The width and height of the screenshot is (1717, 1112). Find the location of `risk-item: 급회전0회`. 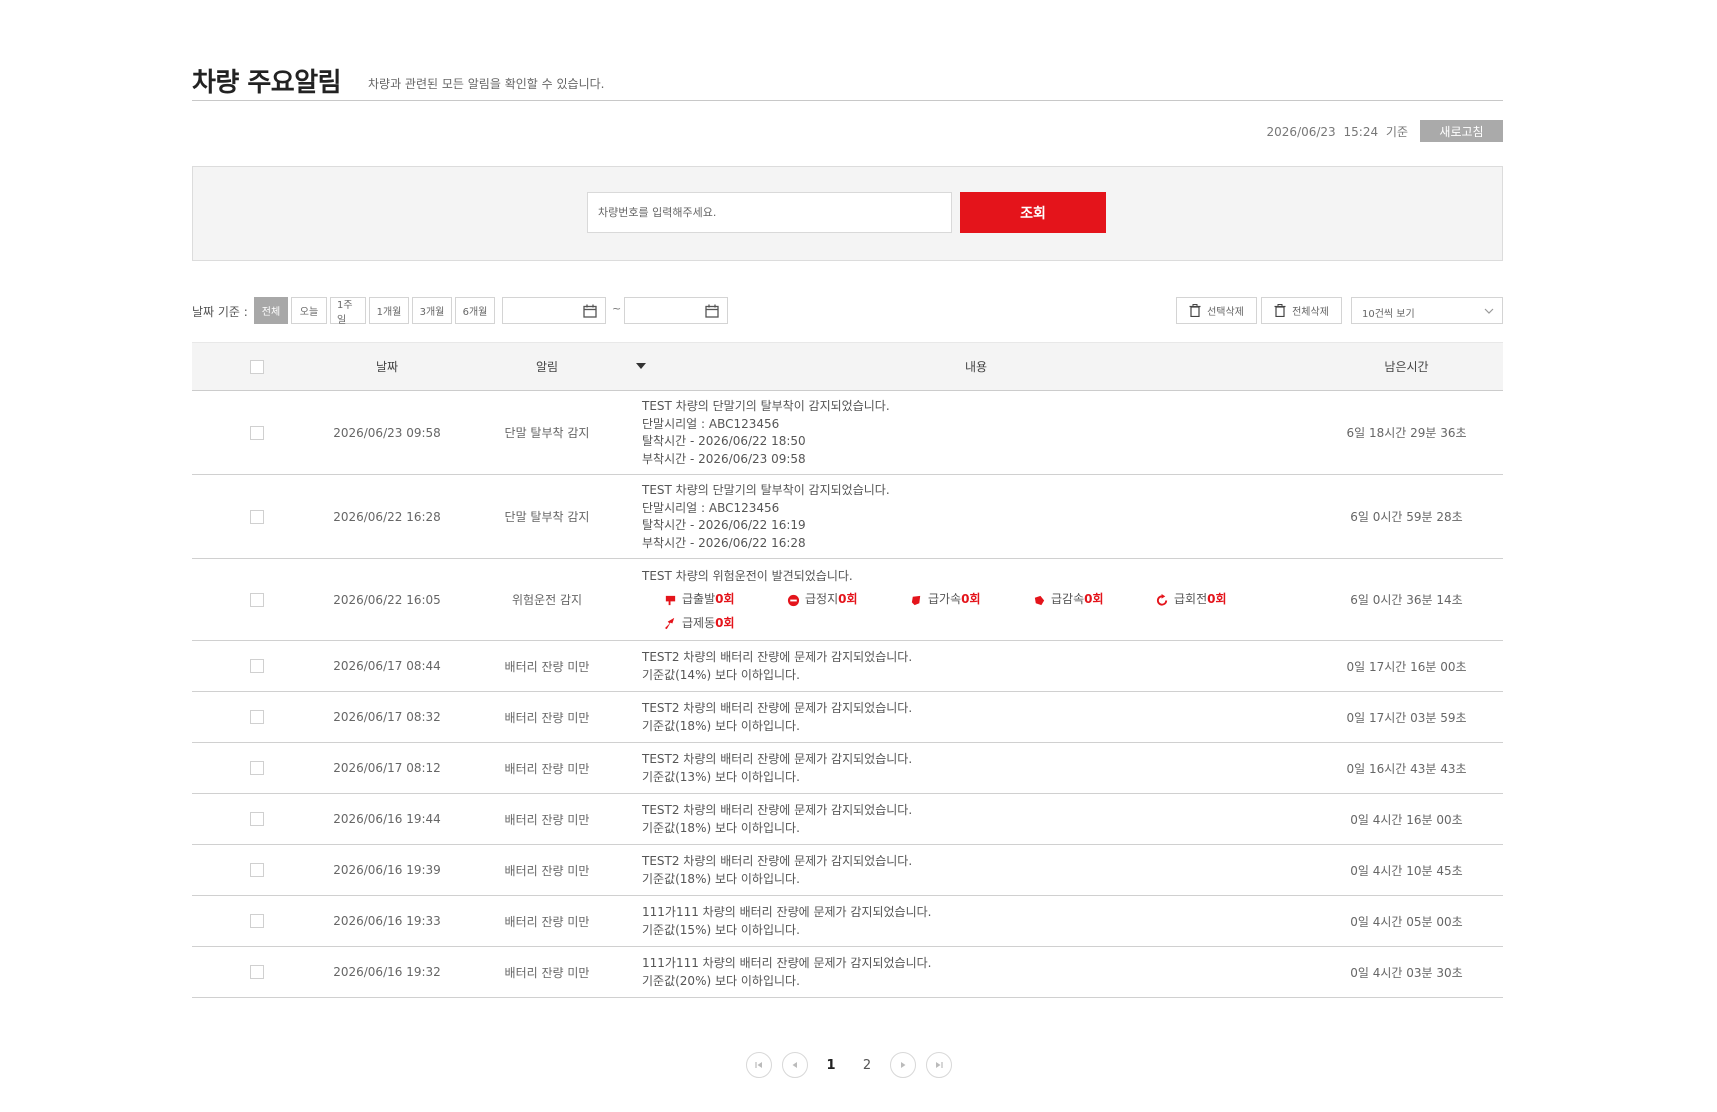

risk-item: 급회전0회 is located at coordinates (1217, 600).